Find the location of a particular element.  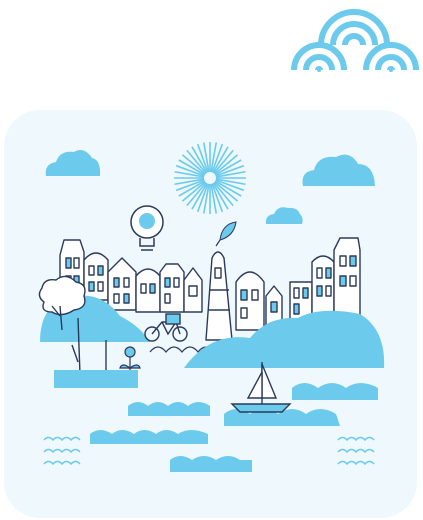

logo-arches-icon is located at coordinates (355, 41).